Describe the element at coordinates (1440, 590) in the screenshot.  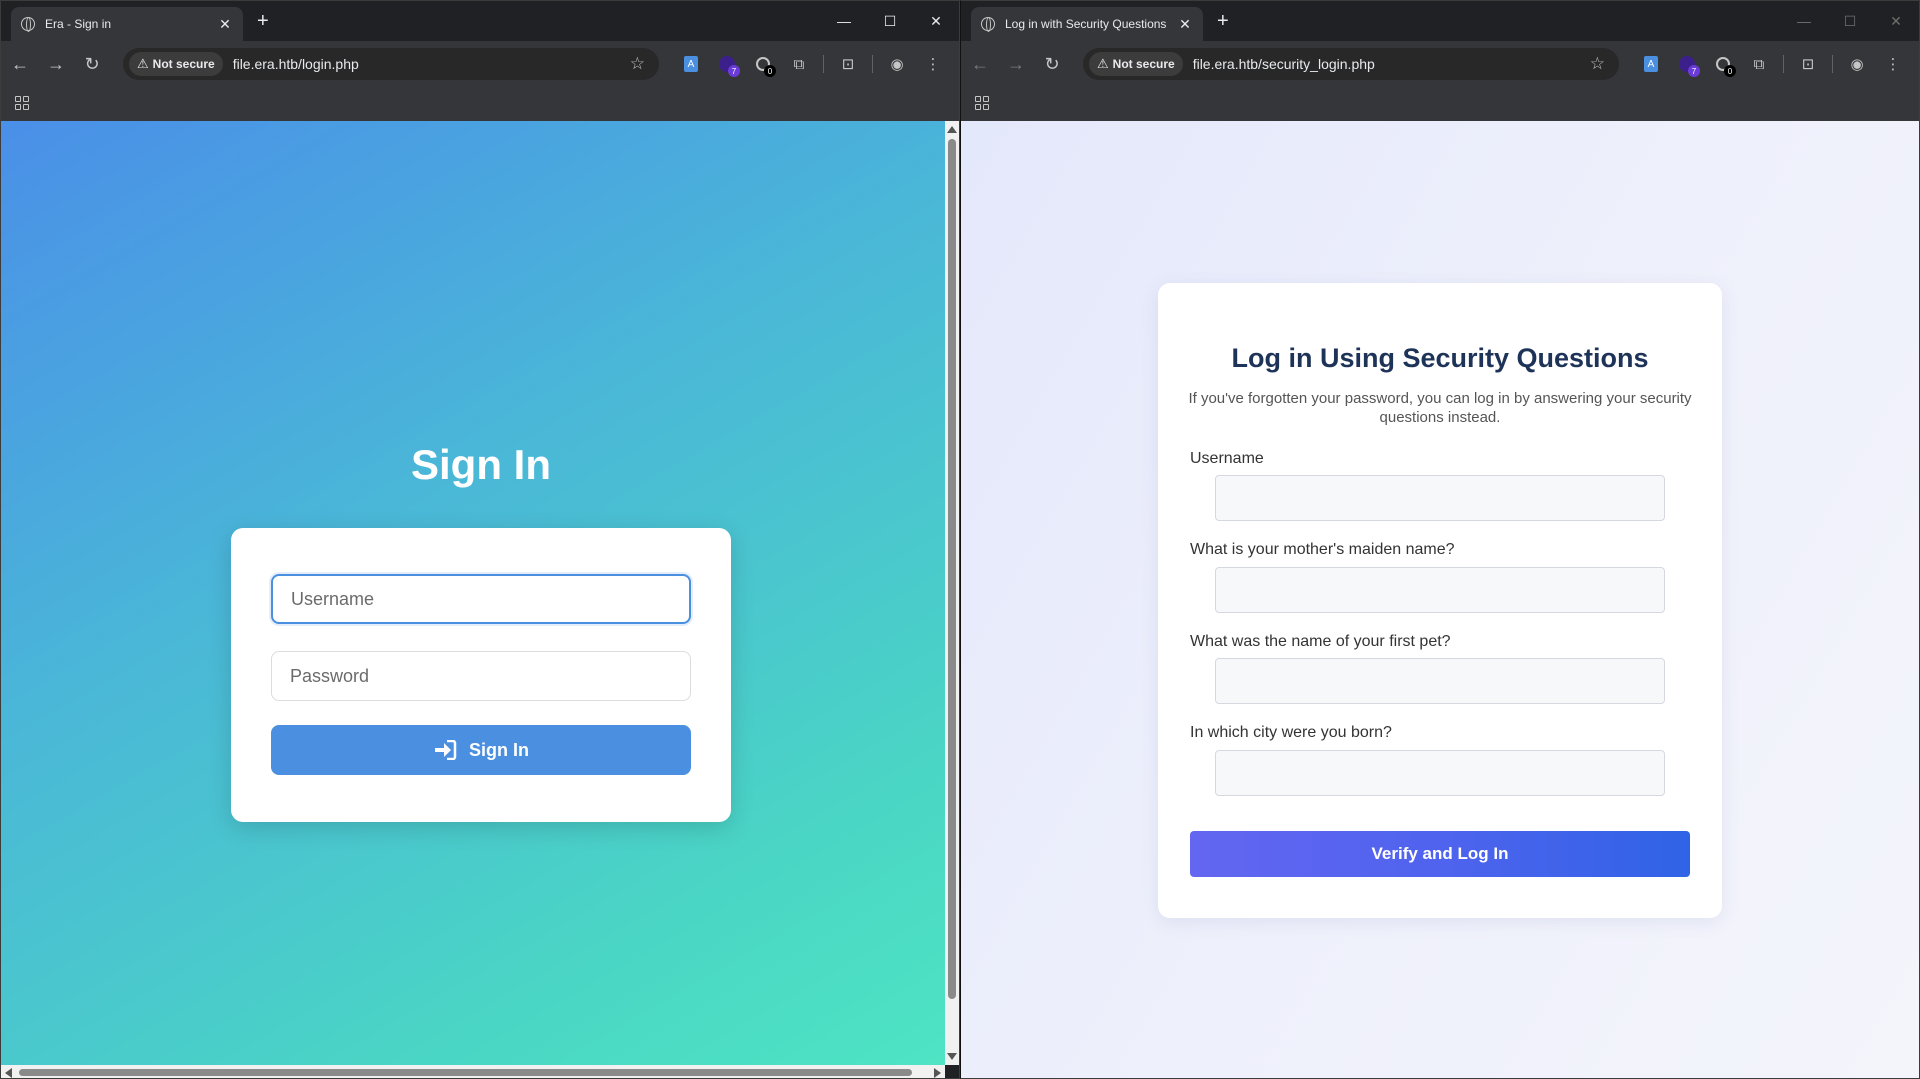
I see `mother-maiden-name-input` at that location.